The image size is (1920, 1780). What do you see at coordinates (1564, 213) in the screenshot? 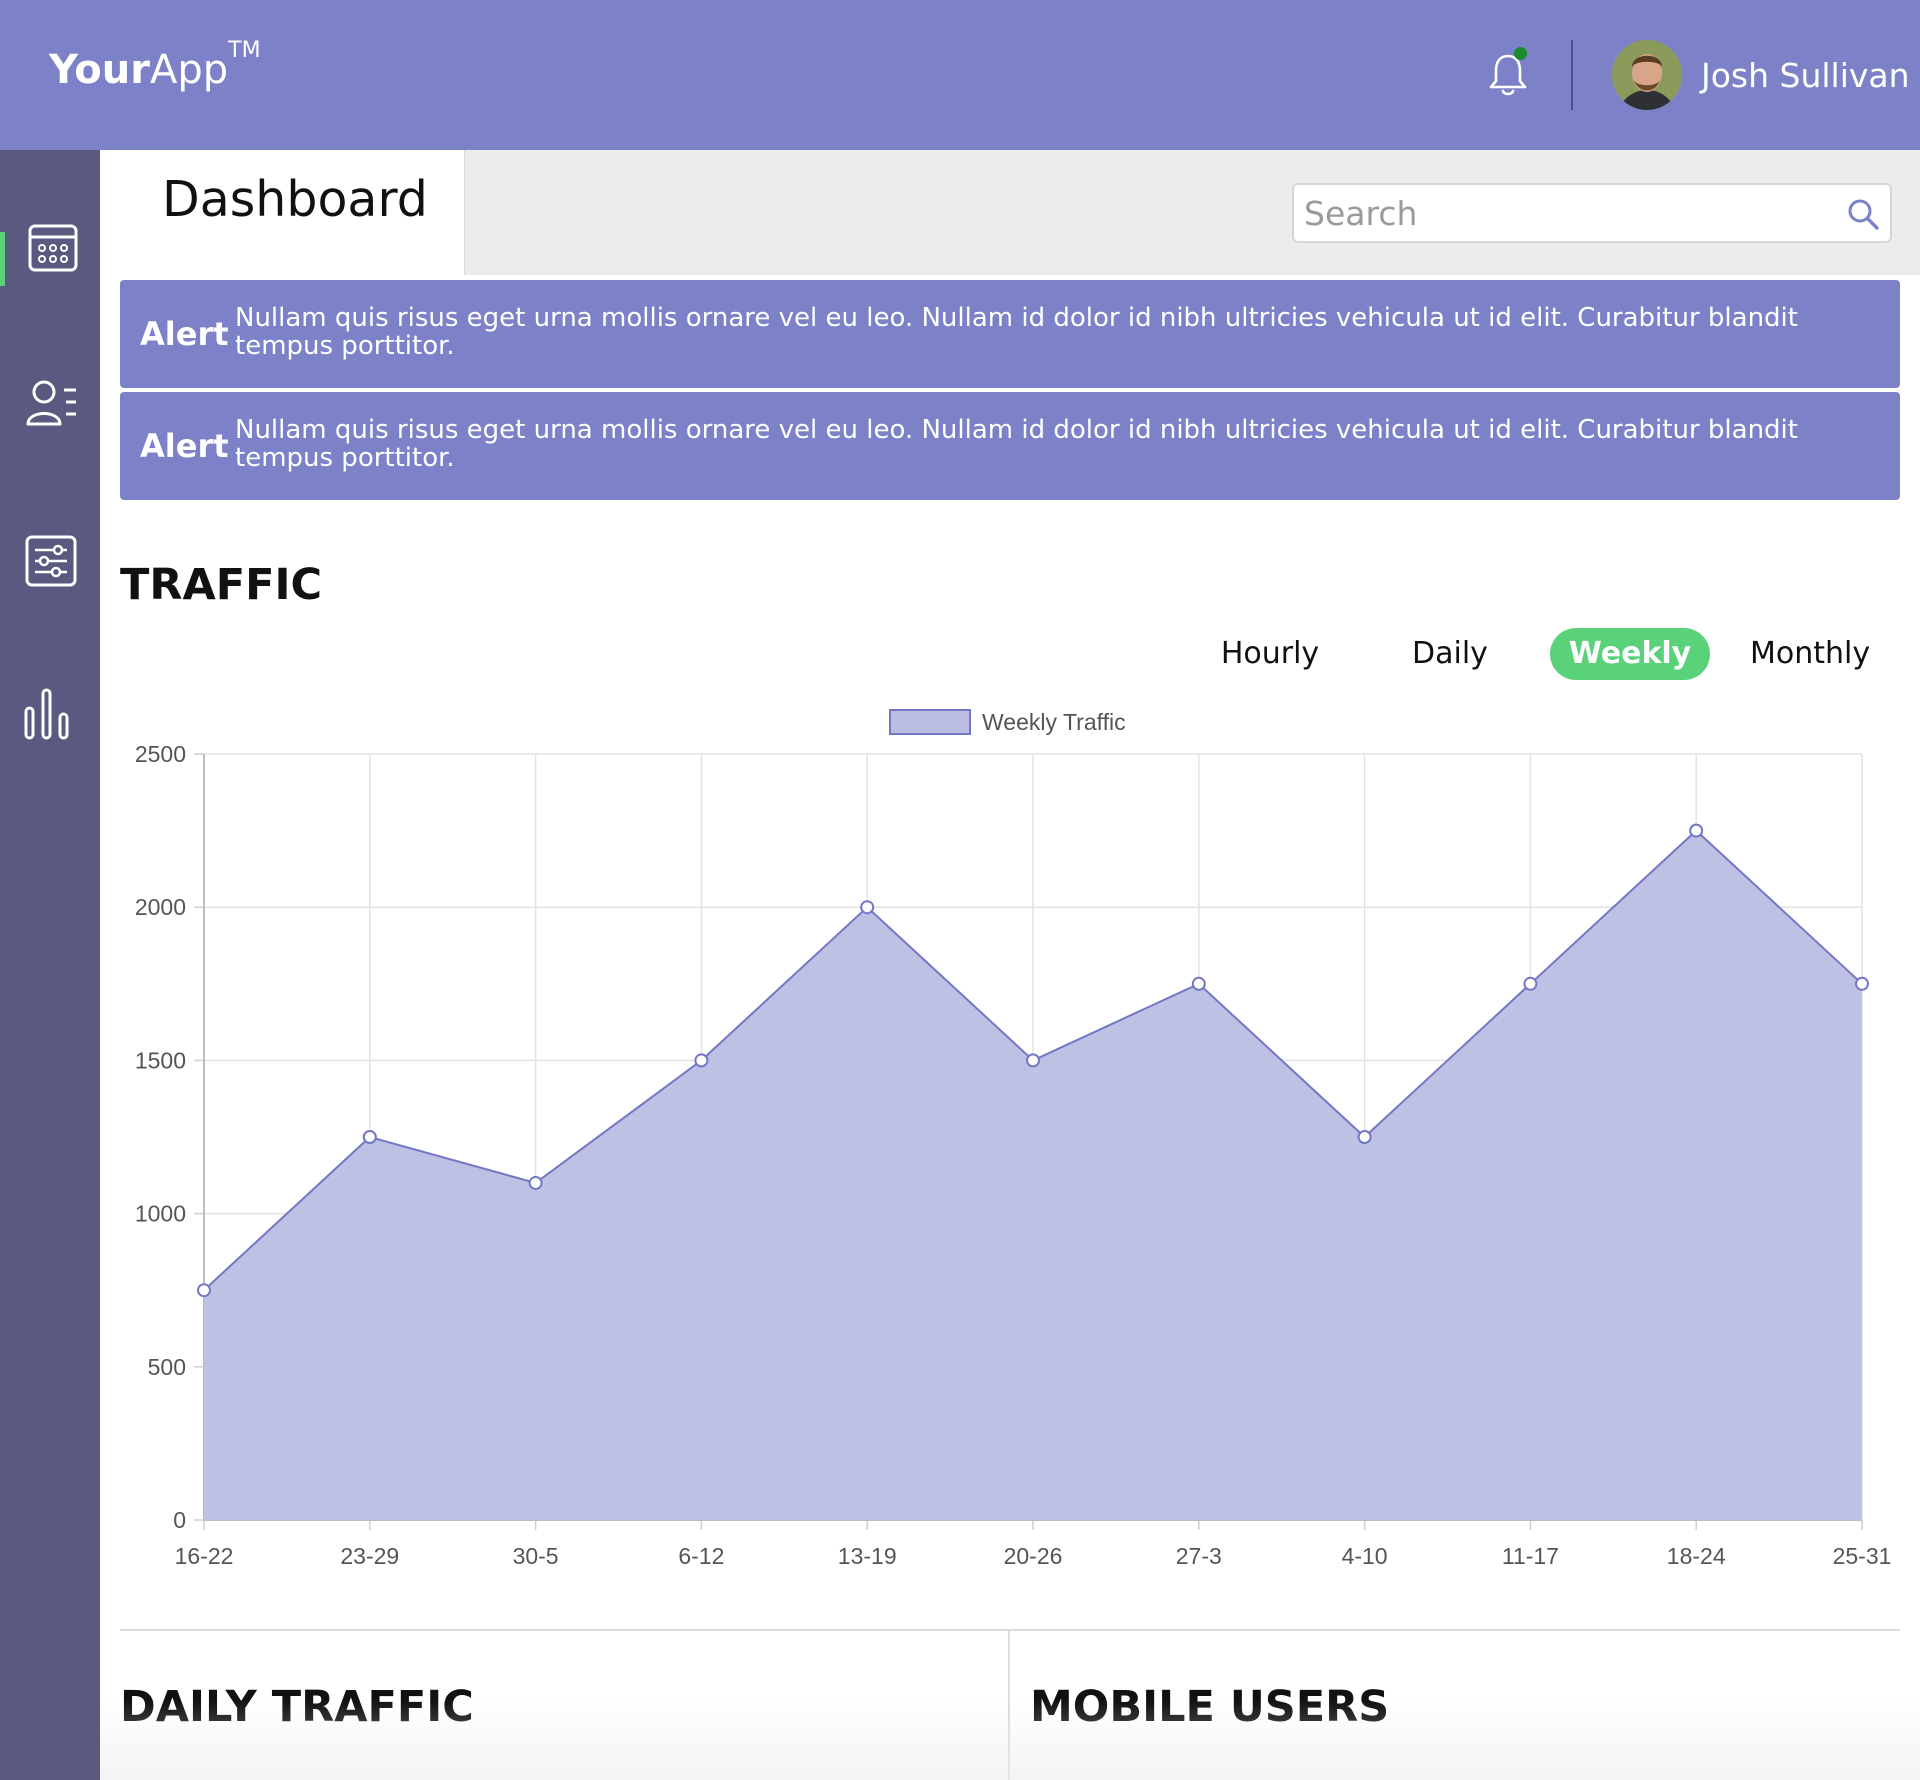
I see `search-input` at bounding box center [1564, 213].